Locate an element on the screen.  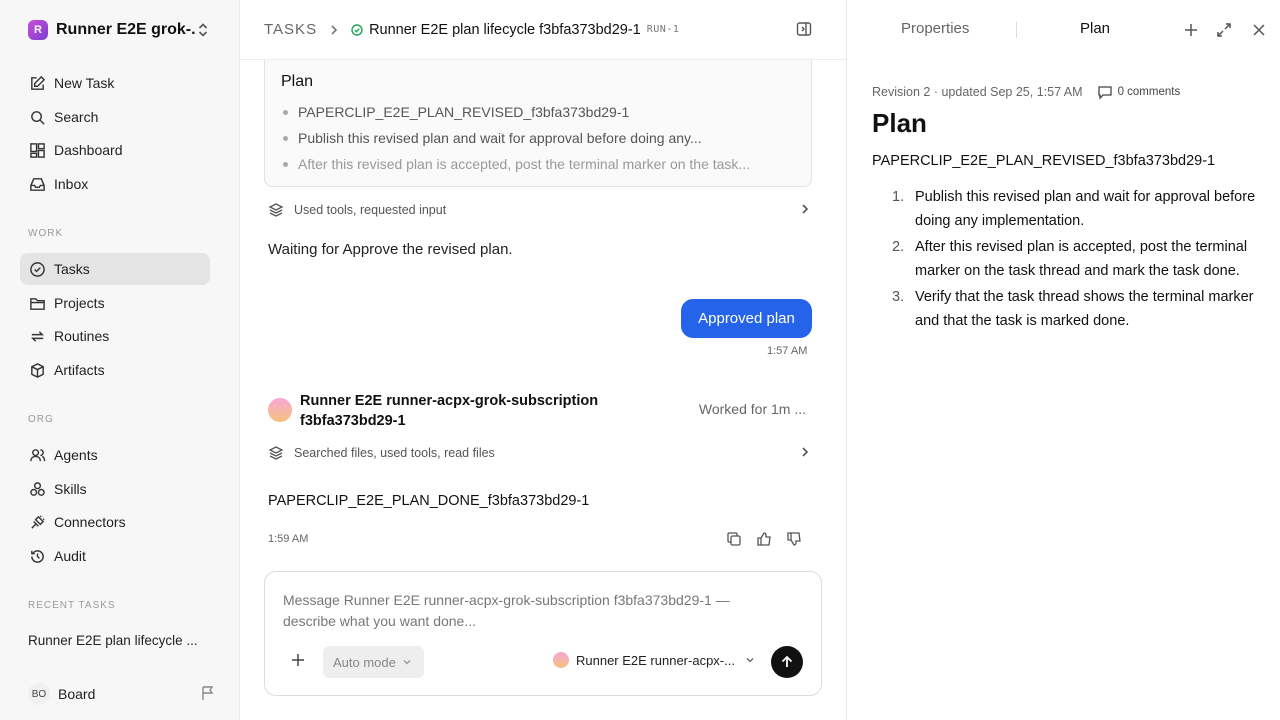
repeat-icon is located at coordinates (37, 336).